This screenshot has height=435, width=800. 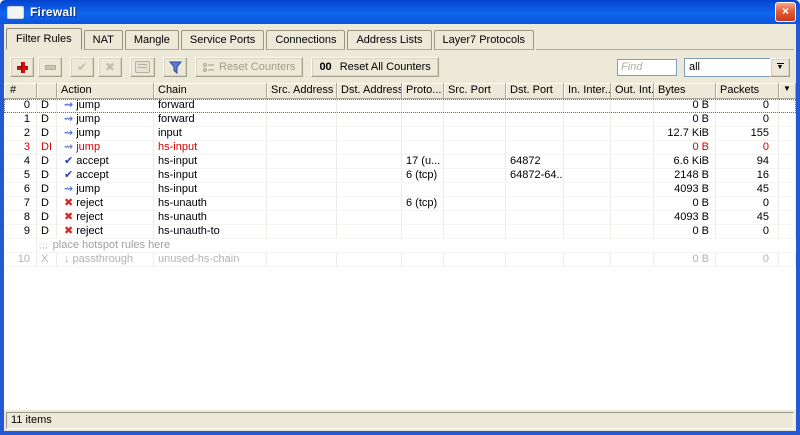 What do you see at coordinates (88, 105) in the screenshot?
I see `action-label: jump` at bounding box center [88, 105].